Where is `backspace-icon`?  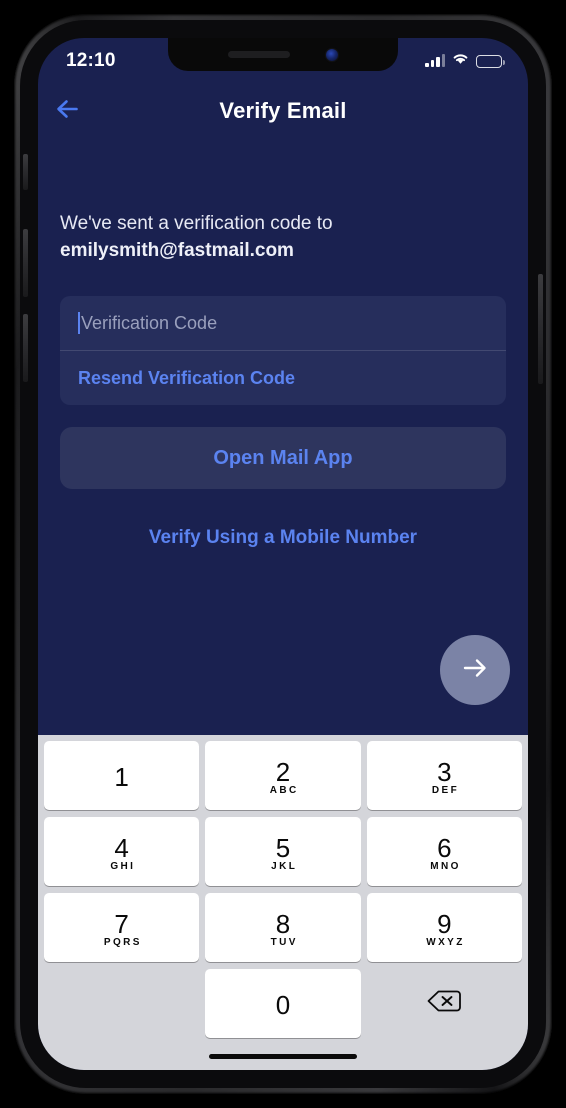
backspace-icon is located at coordinates (444, 1003).